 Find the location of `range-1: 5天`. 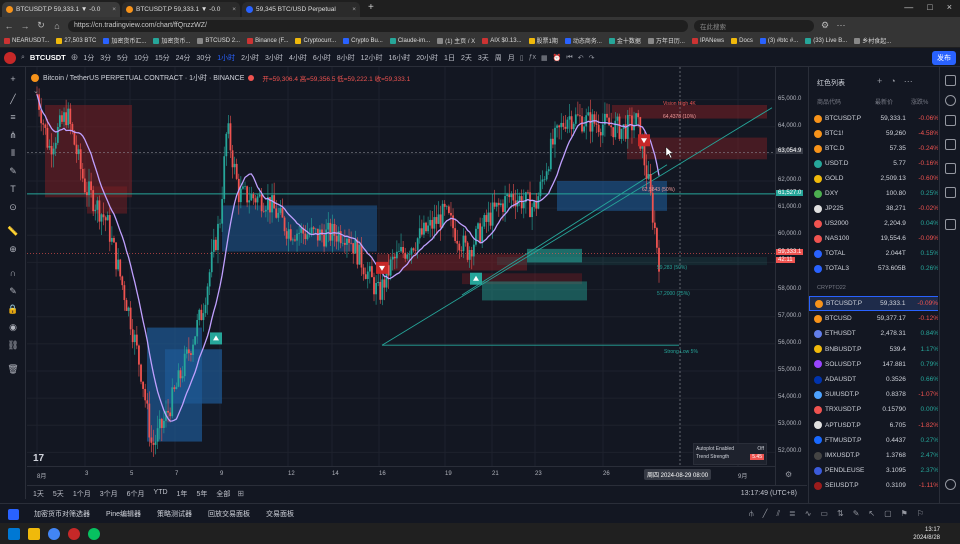

range-1: 5天 is located at coordinates (58, 494).